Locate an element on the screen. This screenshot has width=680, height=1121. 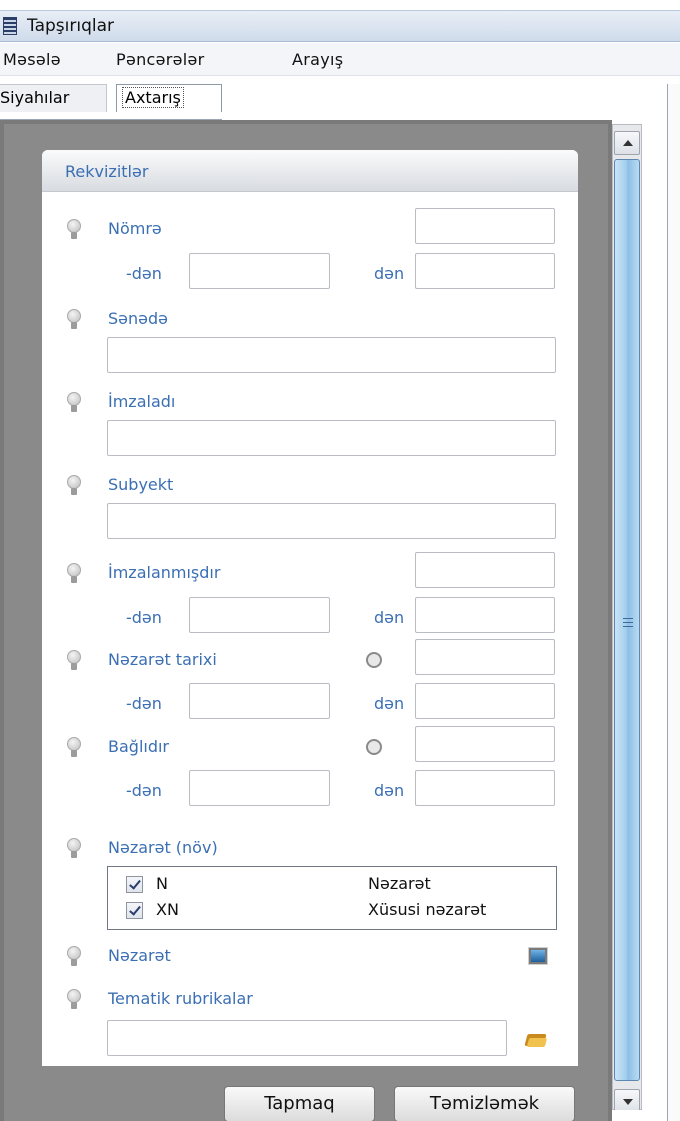
closed-input is located at coordinates (485, 744).